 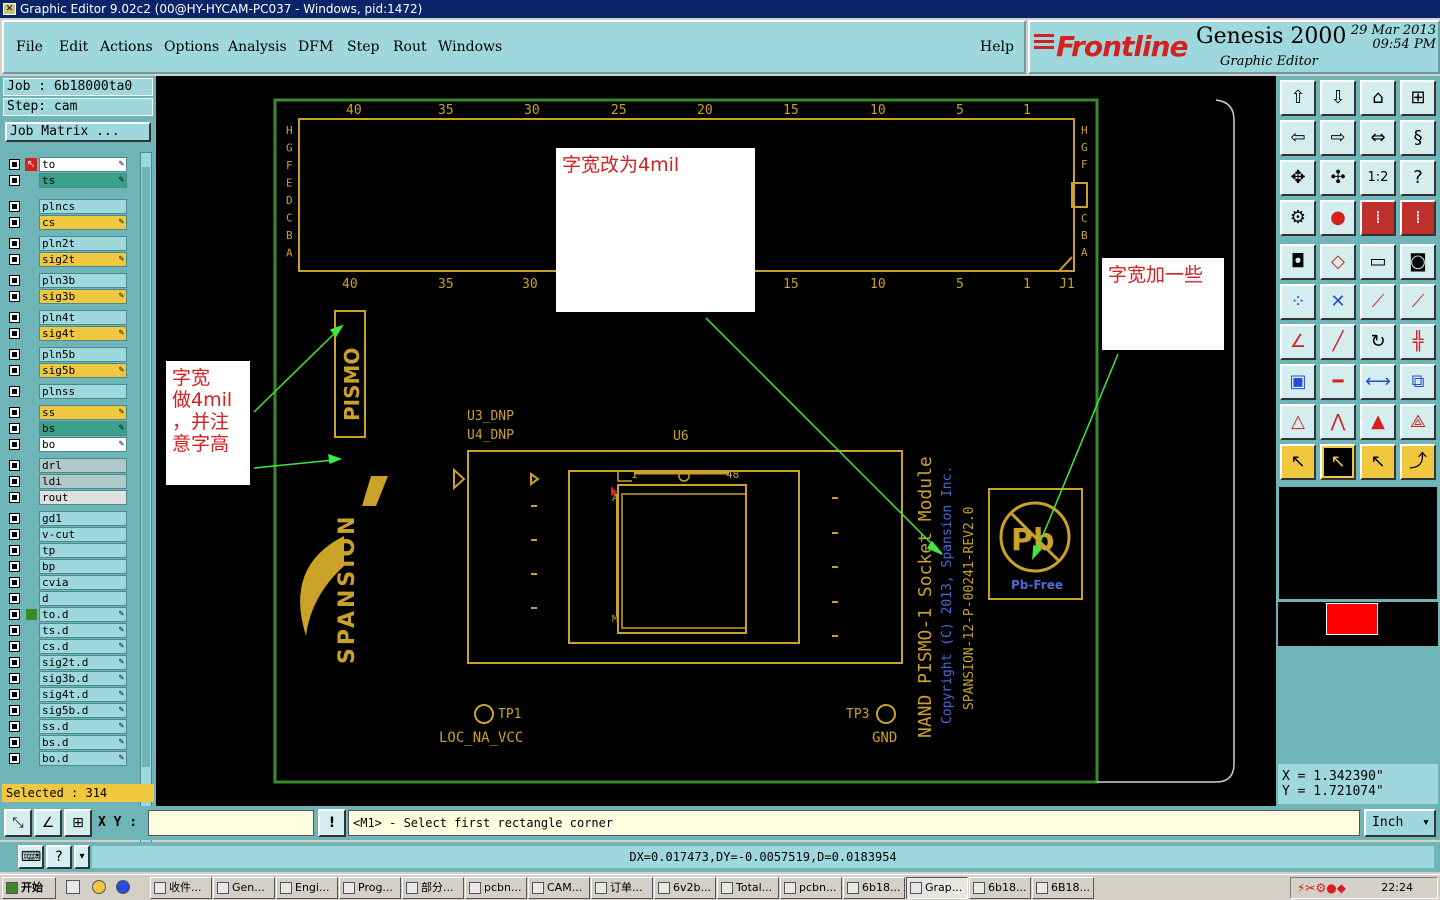 I want to click on layer-row: pln4t, so click(x=71, y=317).